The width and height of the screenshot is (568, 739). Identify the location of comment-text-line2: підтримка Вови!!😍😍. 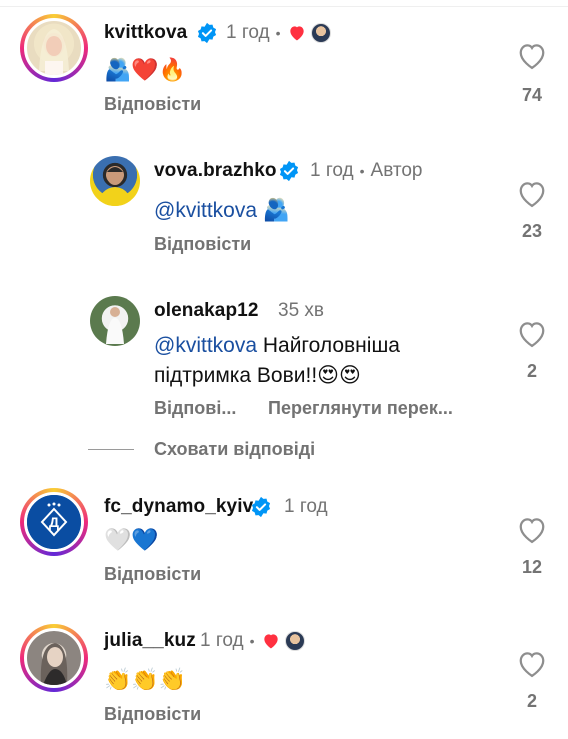
(257, 375).